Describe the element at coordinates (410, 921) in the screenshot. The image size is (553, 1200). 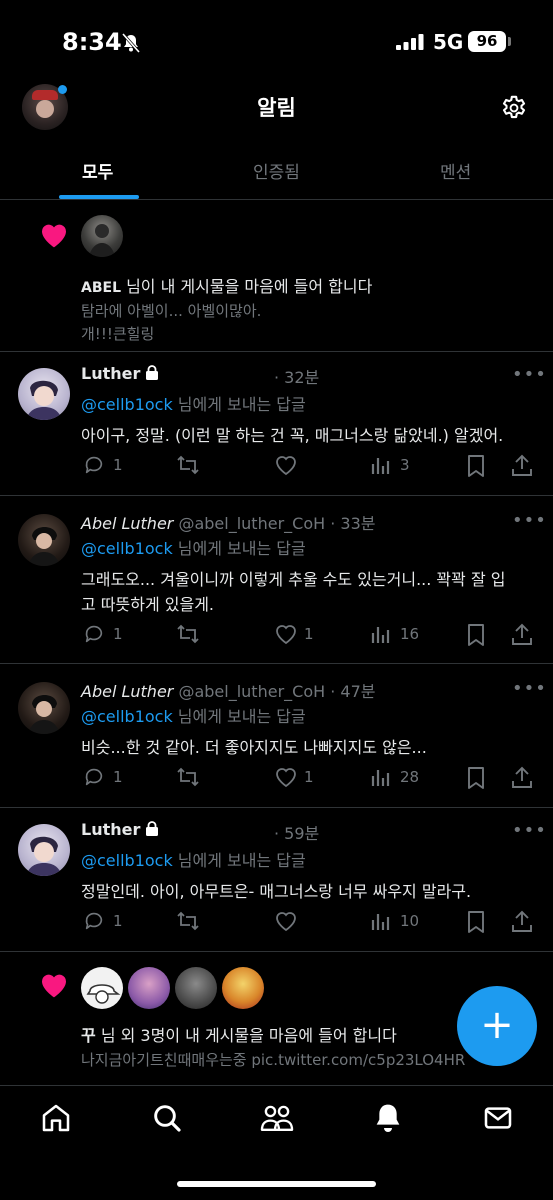
I see `view-count: 10` at that location.